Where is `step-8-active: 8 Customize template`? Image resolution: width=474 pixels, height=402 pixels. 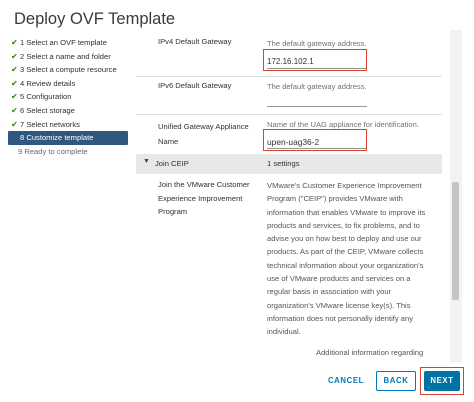 step-8-active: 8 Customize template is located at coordinates (68, 138).